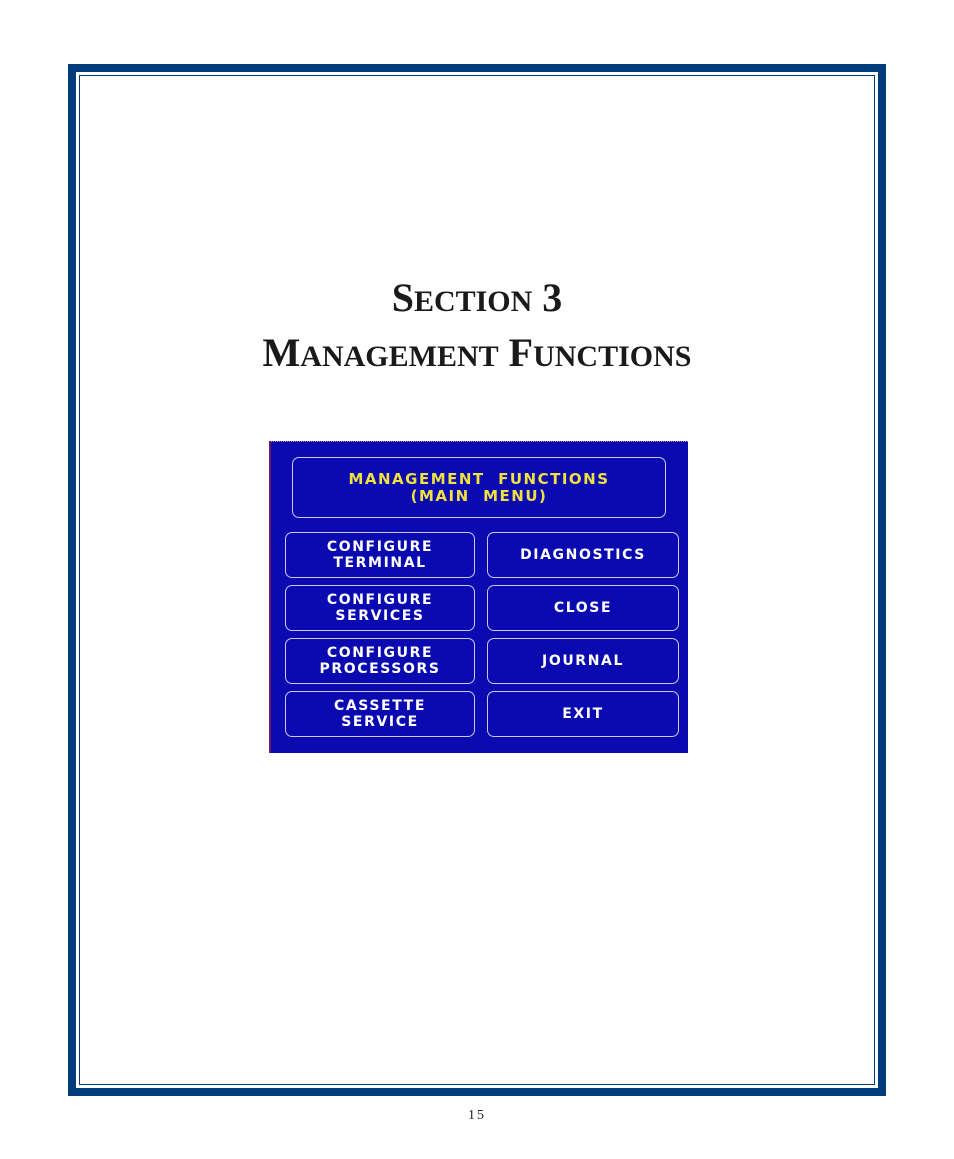  I want to click on section-number: 3, so click(552, 297).